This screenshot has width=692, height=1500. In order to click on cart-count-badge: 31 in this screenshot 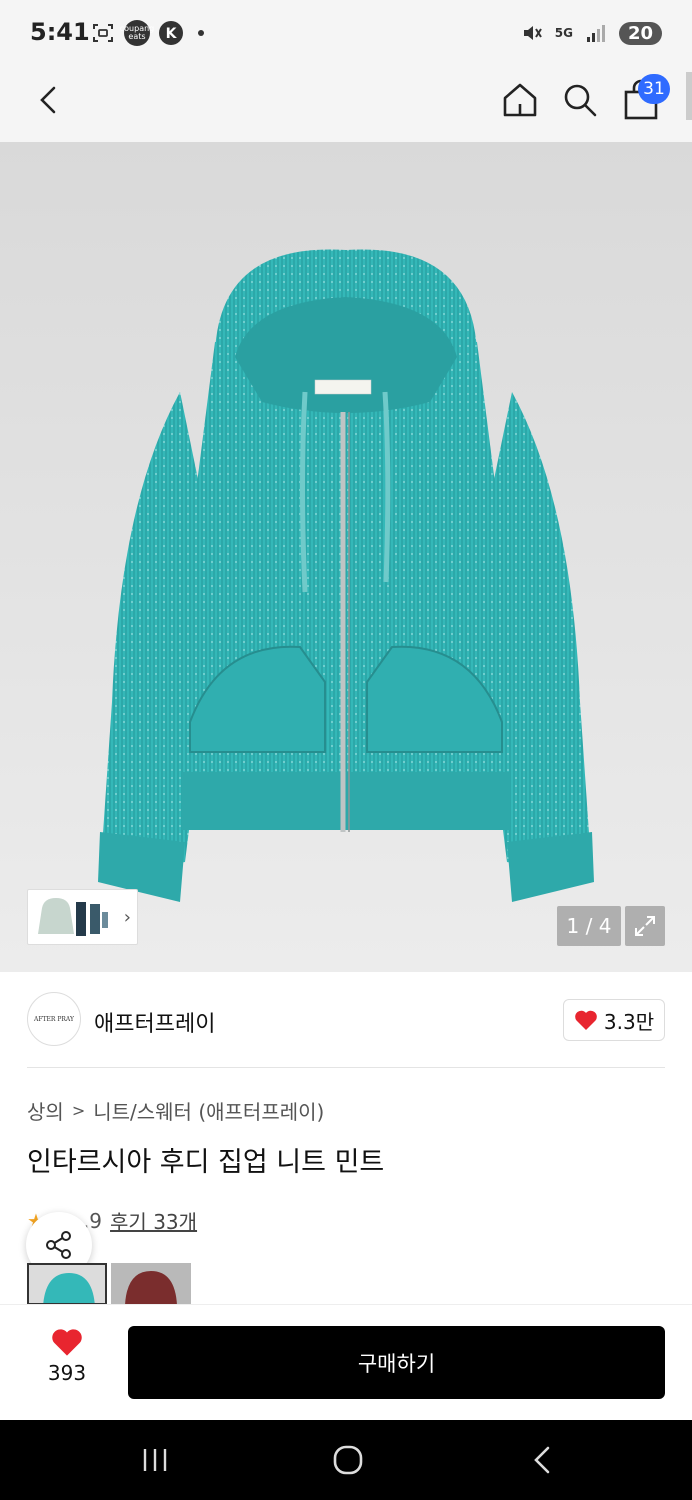, I will do `click(654, 89)`.